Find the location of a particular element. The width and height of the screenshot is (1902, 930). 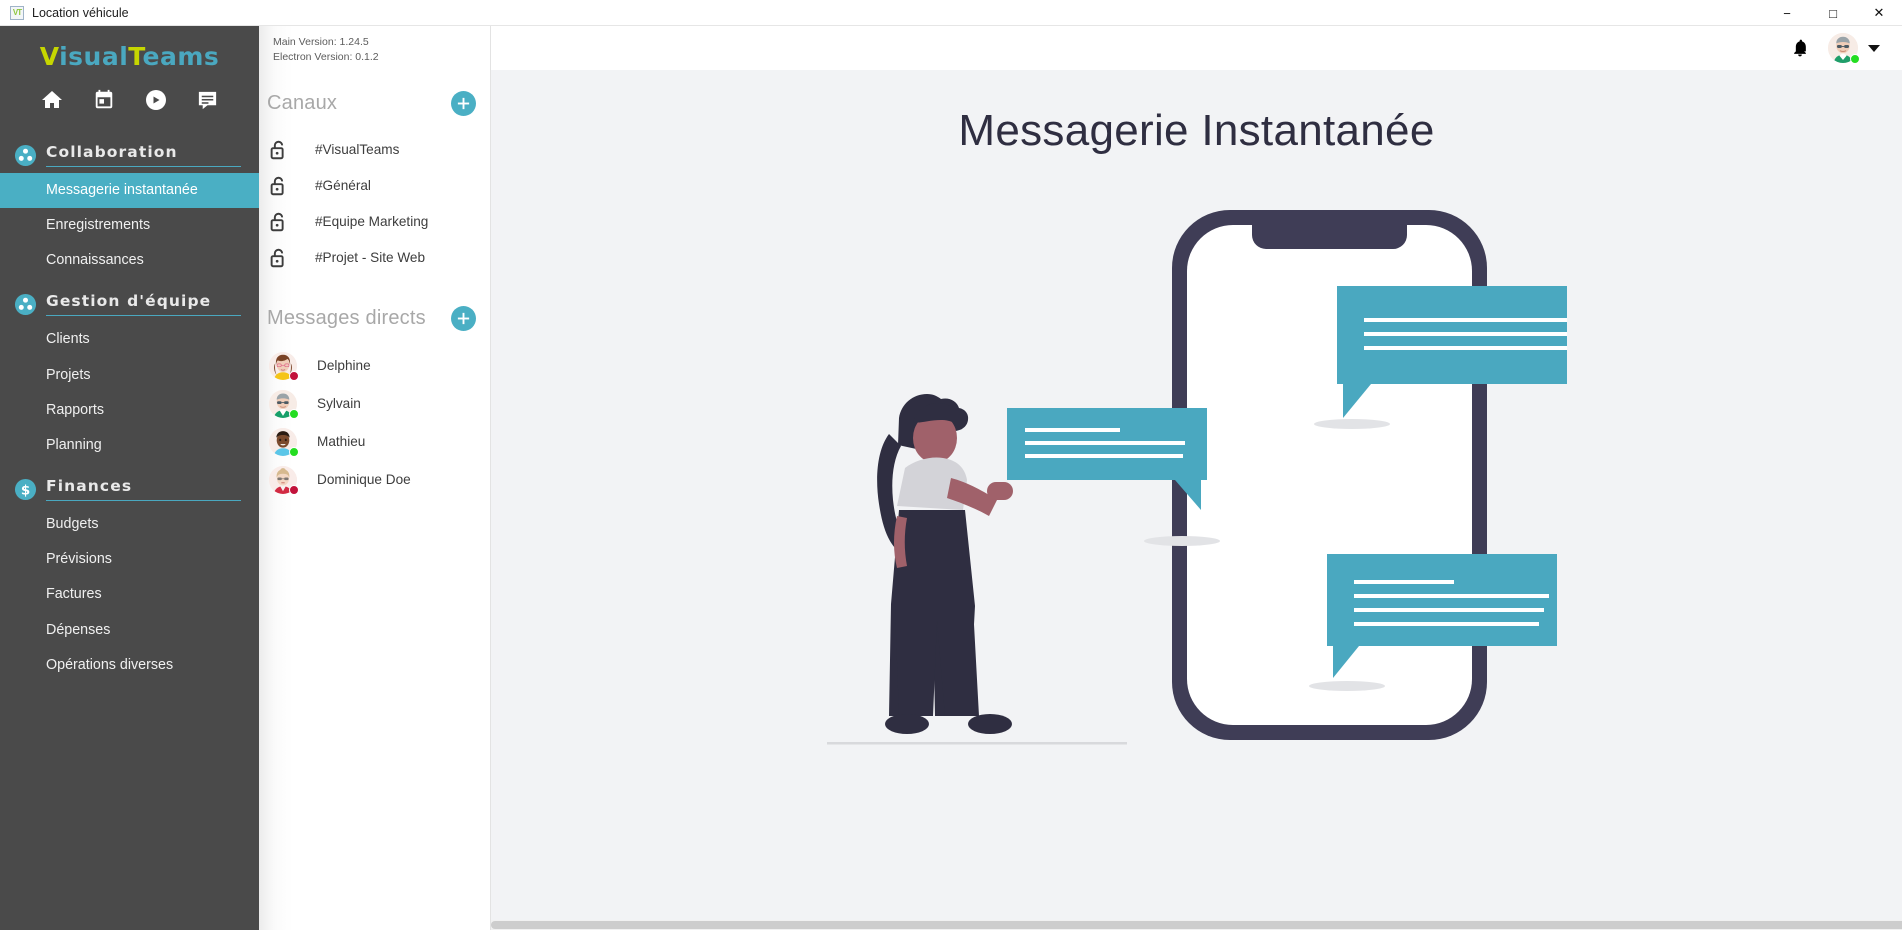

channels-header: Canaux is located at coordinates (374, 103).